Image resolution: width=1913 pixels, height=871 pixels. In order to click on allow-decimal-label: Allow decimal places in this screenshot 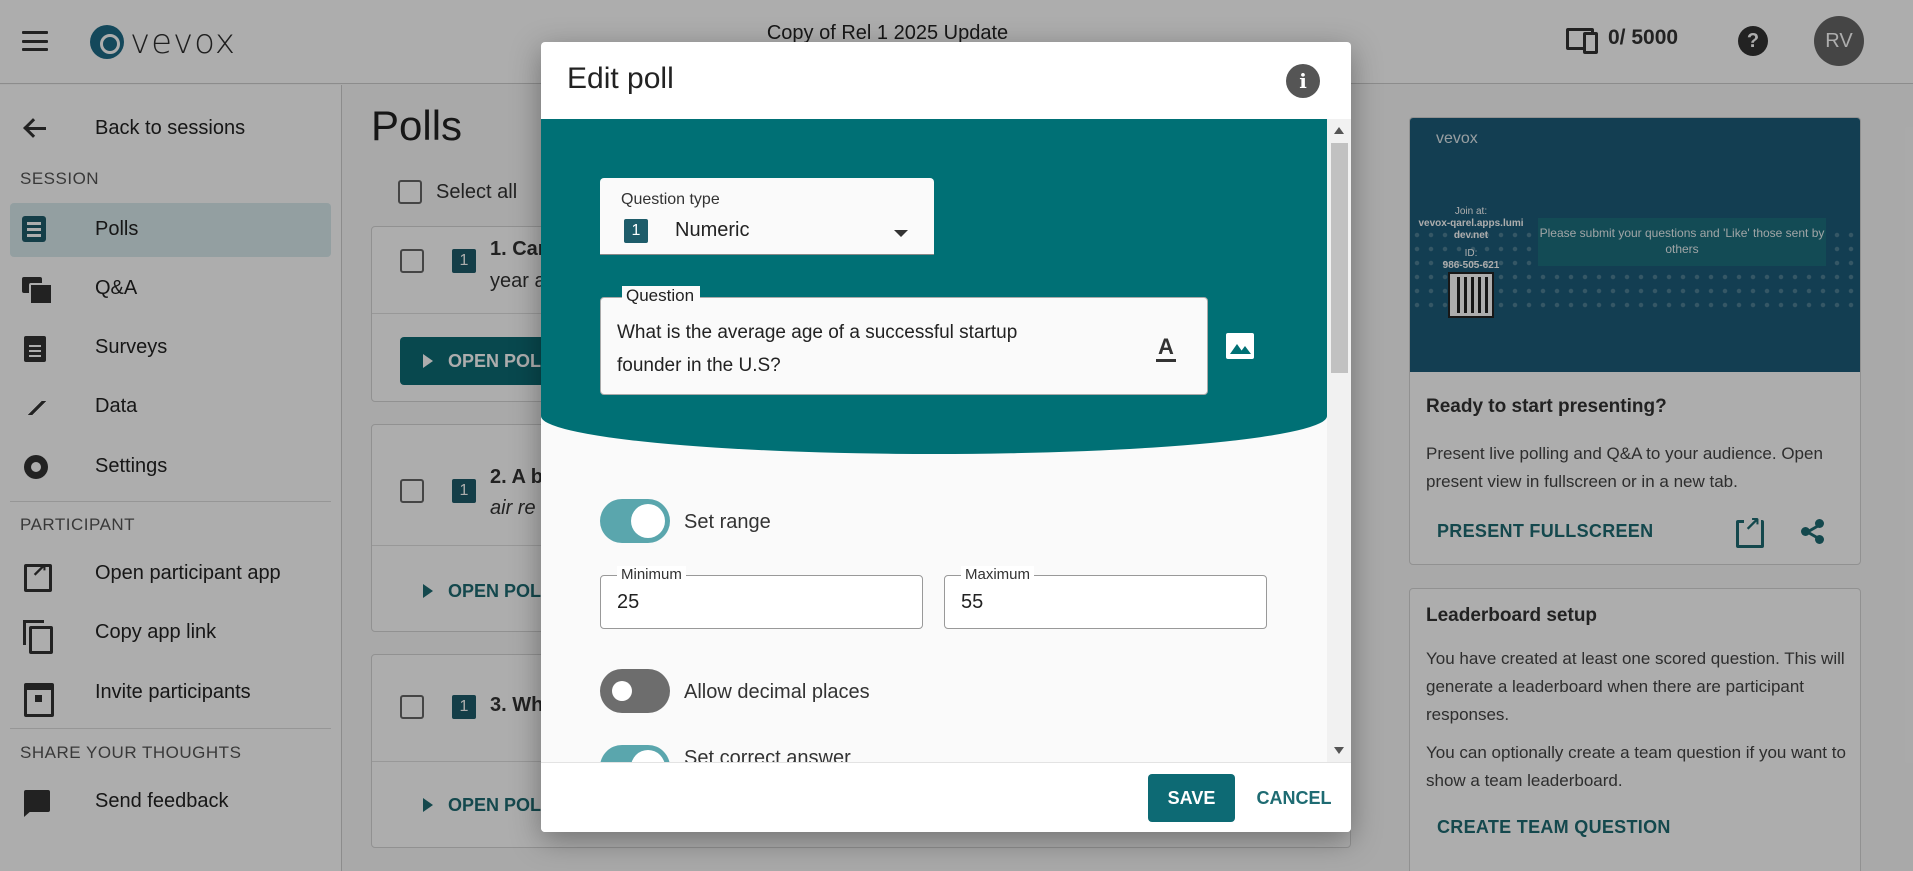, I will do `click(777, 692)`.